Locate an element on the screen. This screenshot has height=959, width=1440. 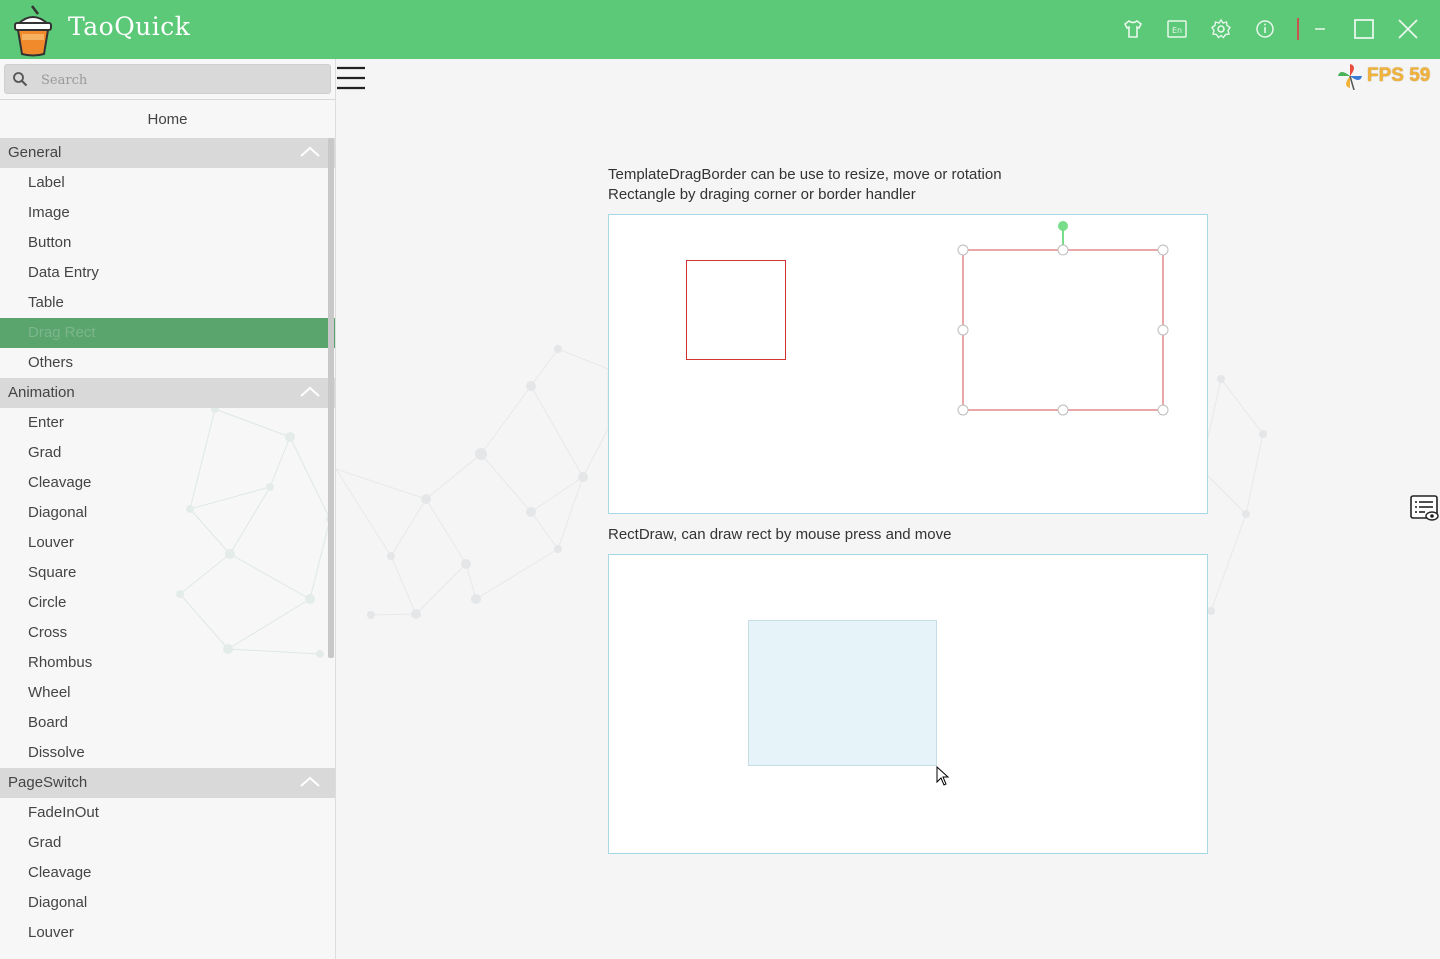
group-title: General is located at coordinates (35, 152).